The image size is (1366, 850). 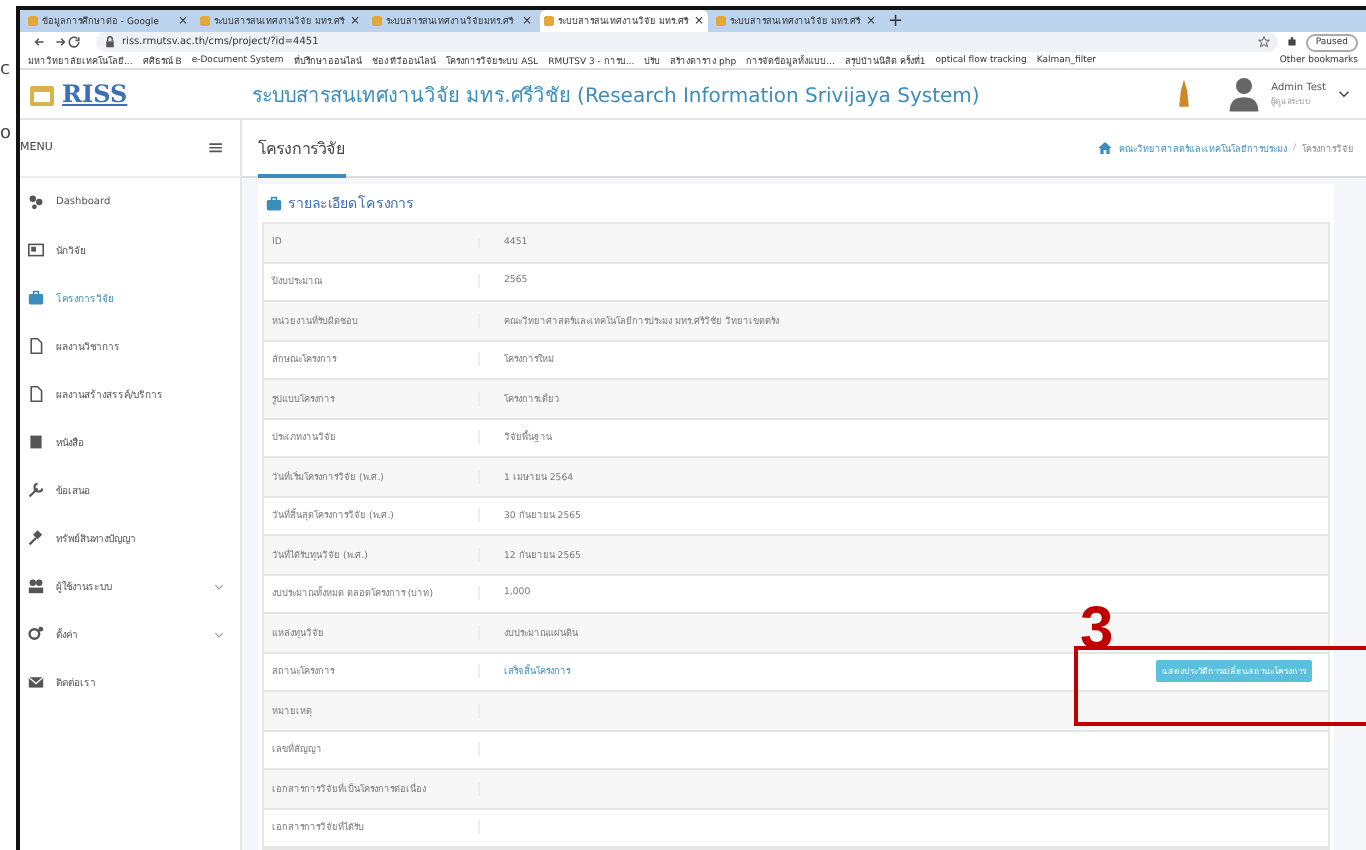 What do you see at coordinates (36, 490) in the screenshot?
I see `wrench-icon` at bounding box center [36, 490].